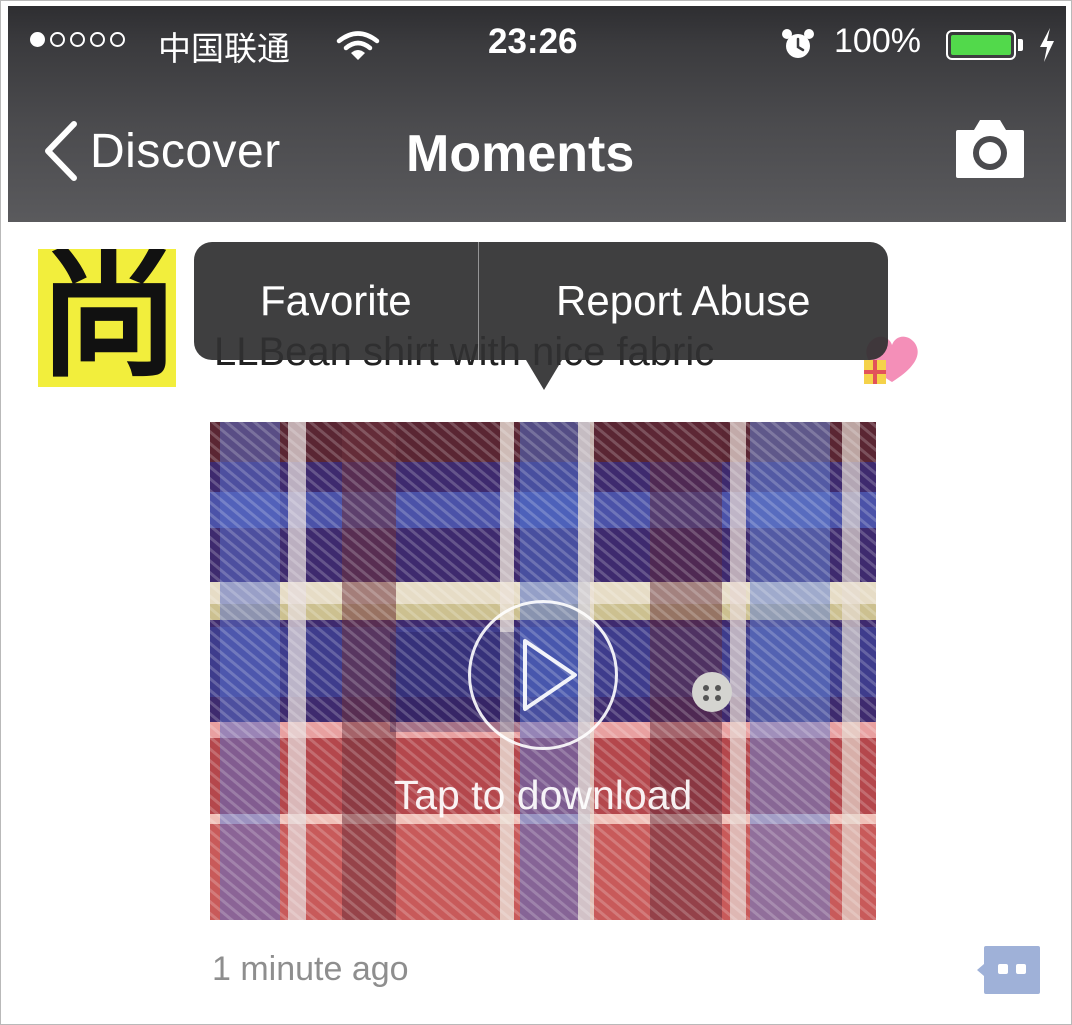 This screenshot has height=1025, width=1072. Describe the element at coordinates (877, 41) in the screenshot. I see `battery-percent: 100%` at that location.